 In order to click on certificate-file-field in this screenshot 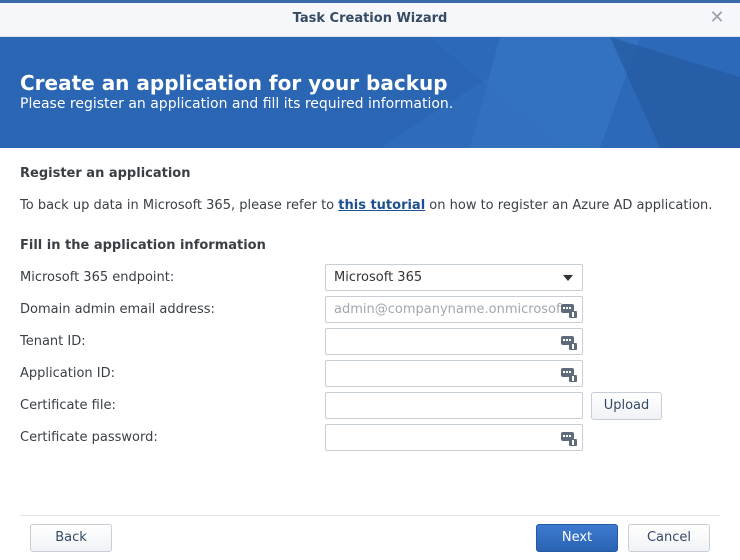, I will do `click(454, 405)`.